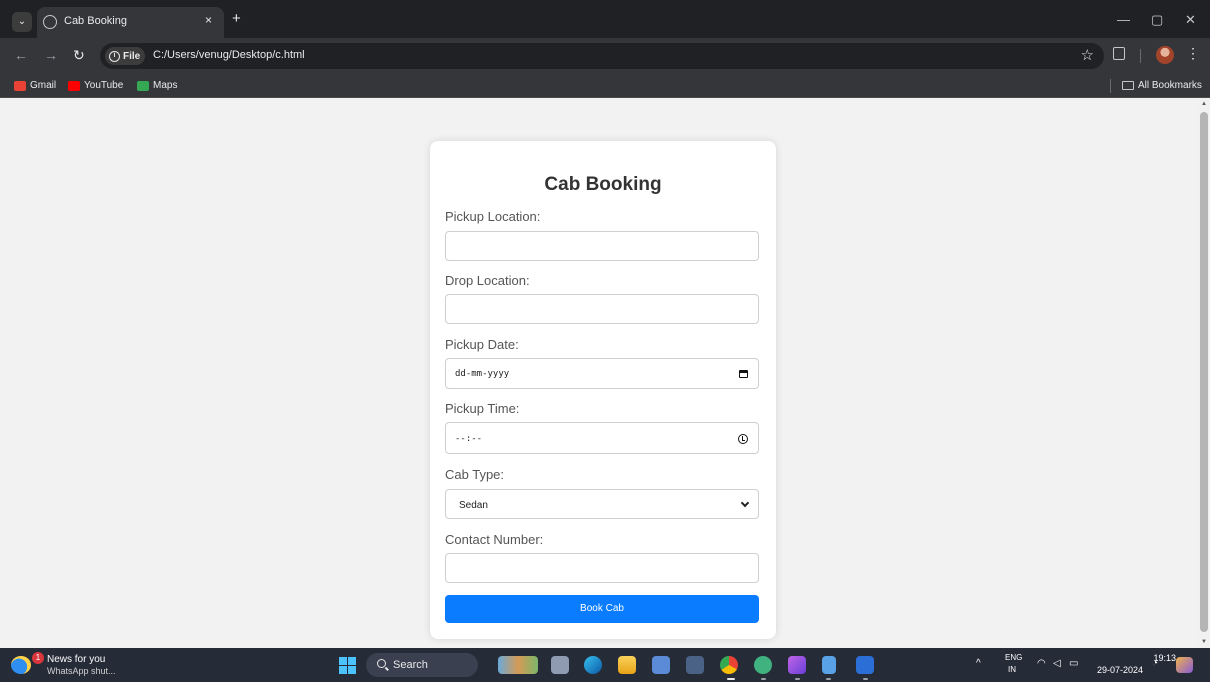 Image resolution: width=1210 pixels, height=682 pixels. Describe the element at coordinates (130, 22) in the screenshot. I see `tab-cab-booking: Cab Booking ×` at that location.